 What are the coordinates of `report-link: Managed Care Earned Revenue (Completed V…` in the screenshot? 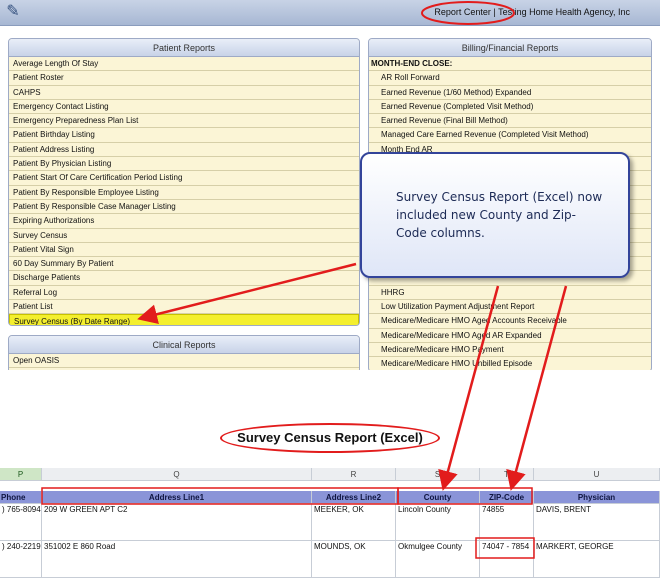 It's located at (510, 135).